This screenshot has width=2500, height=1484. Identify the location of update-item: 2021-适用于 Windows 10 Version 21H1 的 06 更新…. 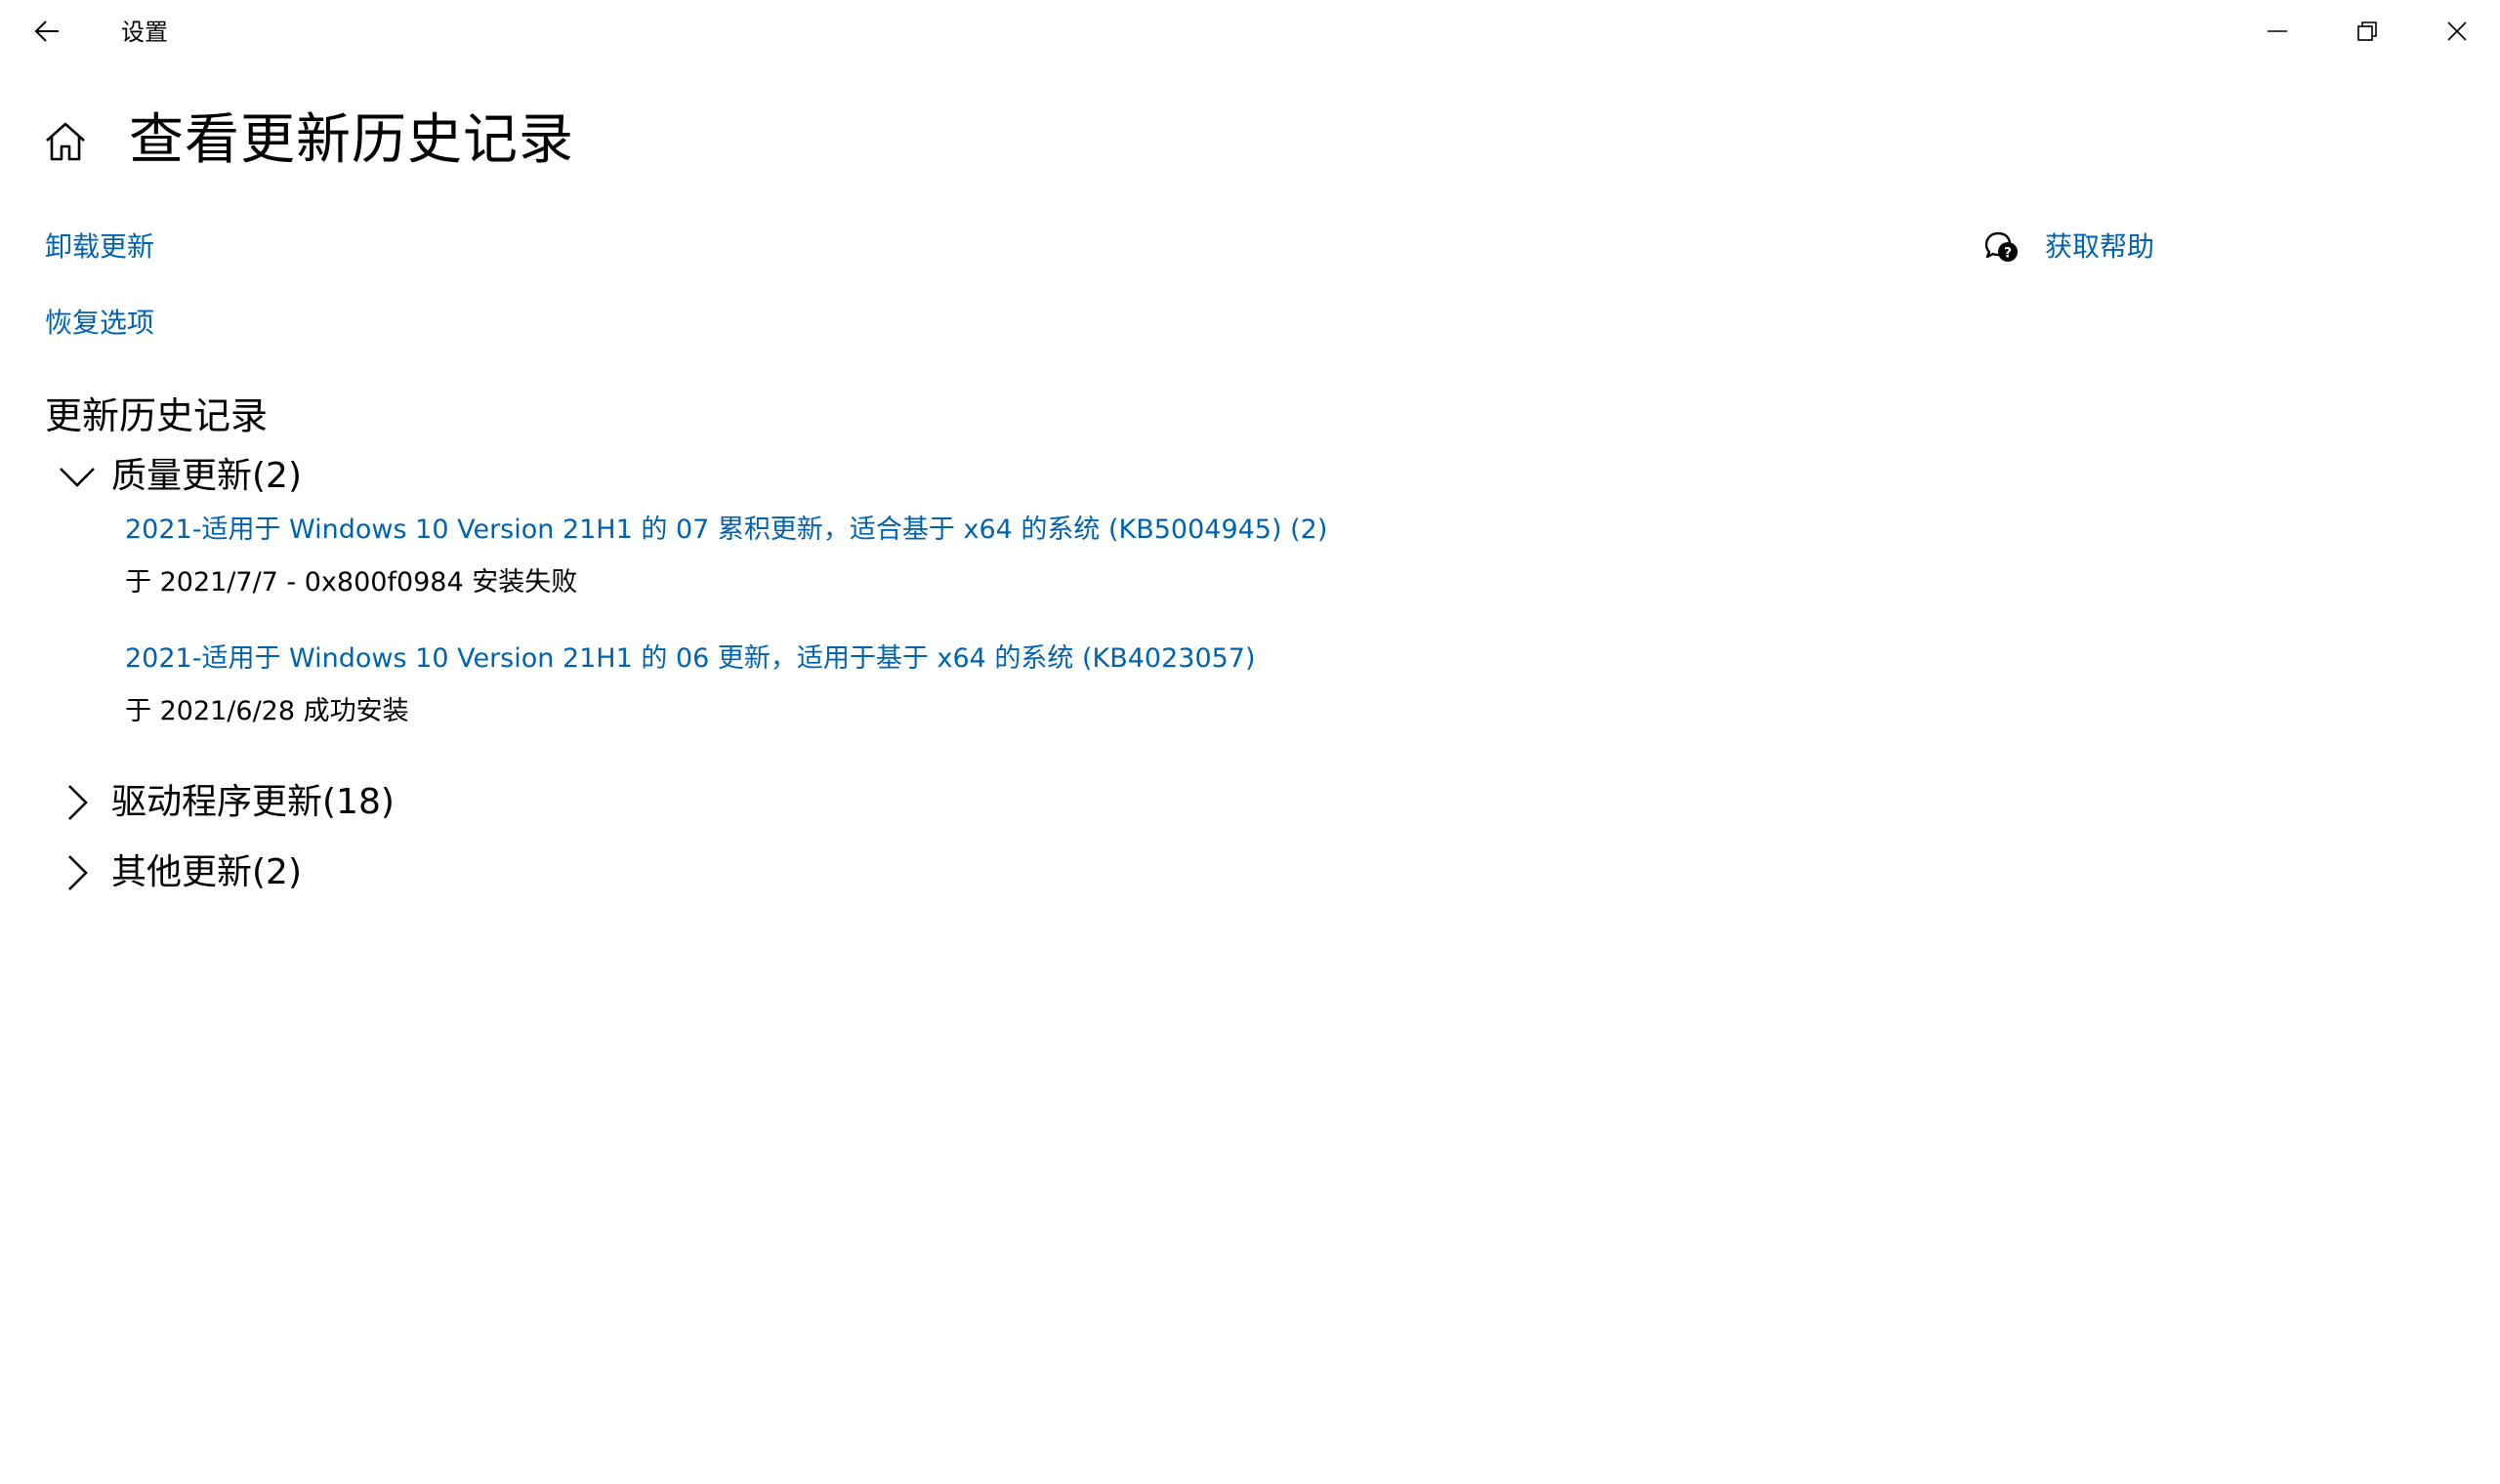
(690, 685).